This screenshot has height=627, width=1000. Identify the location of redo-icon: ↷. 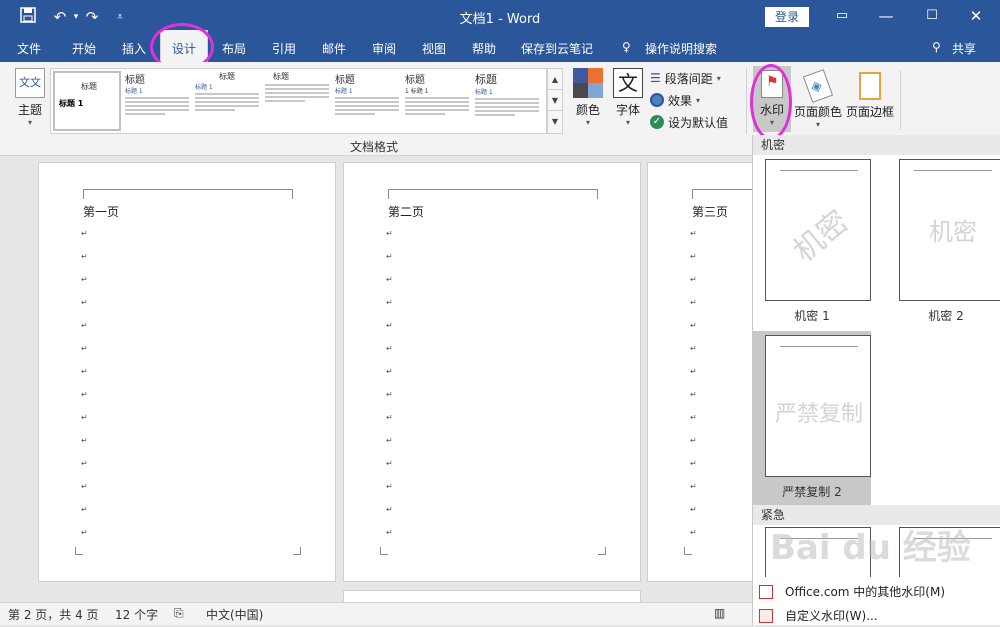
(92, 17).